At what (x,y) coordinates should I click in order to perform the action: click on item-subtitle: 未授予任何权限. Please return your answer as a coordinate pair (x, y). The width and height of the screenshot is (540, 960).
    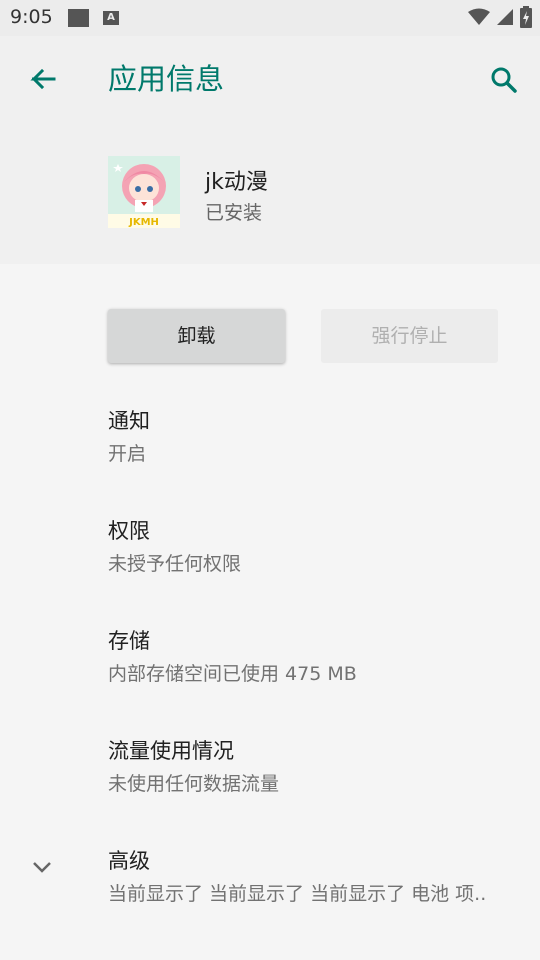
    Looking at the image, I should click on (175, 564).